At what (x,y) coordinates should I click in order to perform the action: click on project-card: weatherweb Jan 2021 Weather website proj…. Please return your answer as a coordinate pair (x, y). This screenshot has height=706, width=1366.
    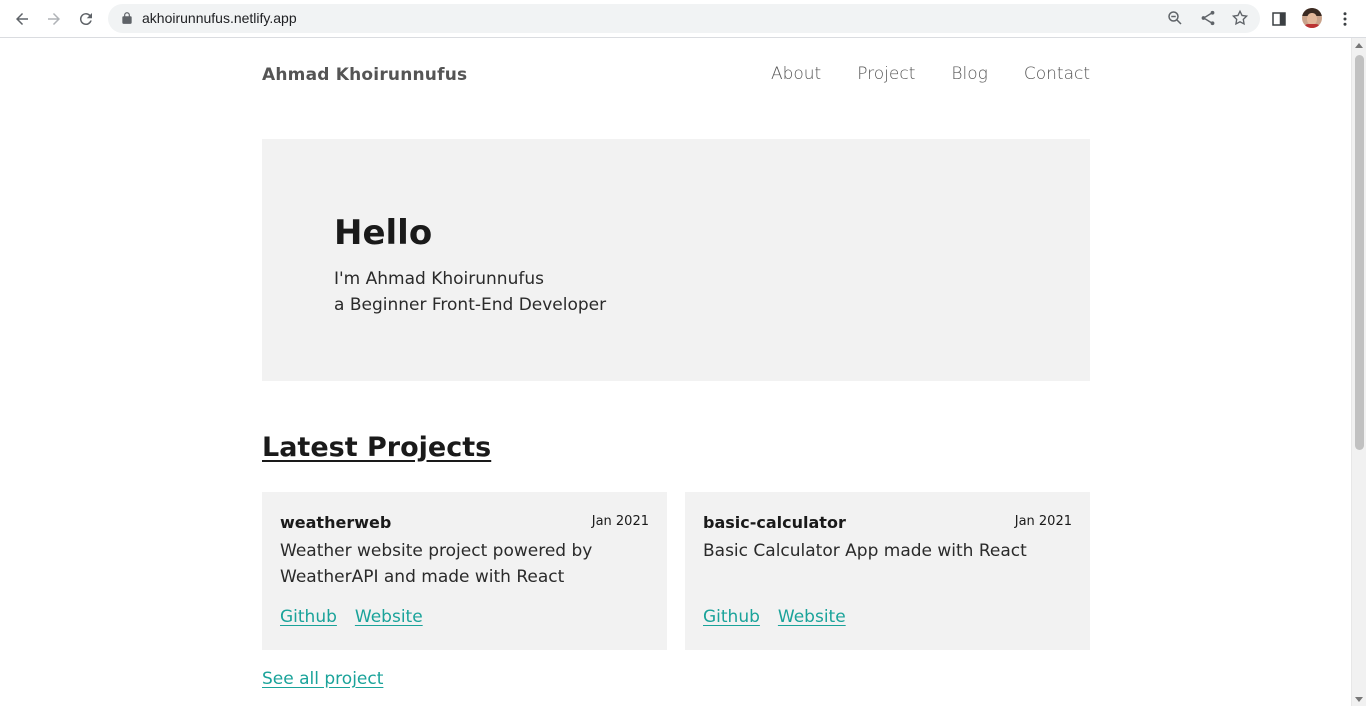
    Looking at the image, I should click on (464, 571).